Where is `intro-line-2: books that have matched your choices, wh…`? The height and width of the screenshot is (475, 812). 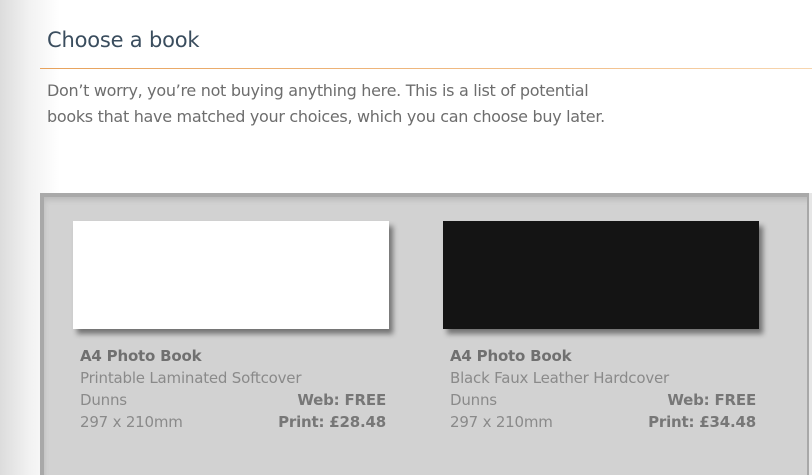
intro-line-2: books that have matched your choices, wh… is located at coordinates (326, 116).